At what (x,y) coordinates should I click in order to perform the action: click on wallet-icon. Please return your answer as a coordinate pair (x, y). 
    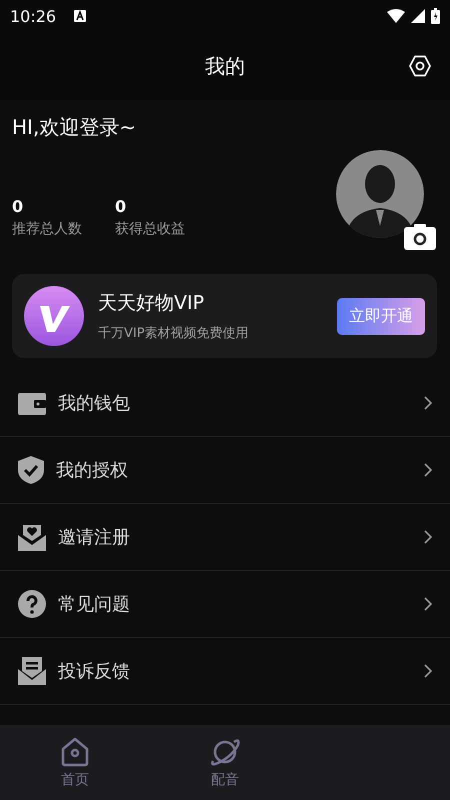
    Looking at the image, I should click on (32, 403).